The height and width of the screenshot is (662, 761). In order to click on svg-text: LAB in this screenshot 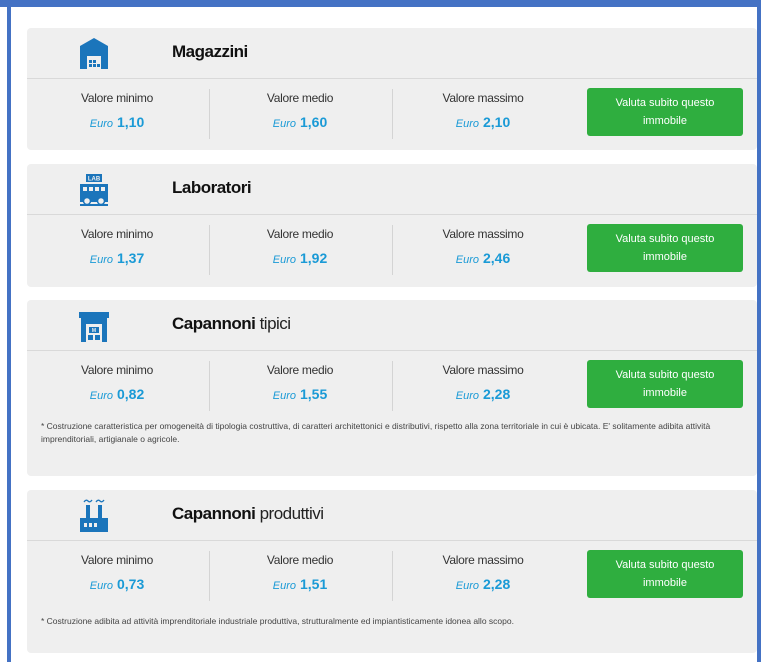, I will do `click(94, 180)`.